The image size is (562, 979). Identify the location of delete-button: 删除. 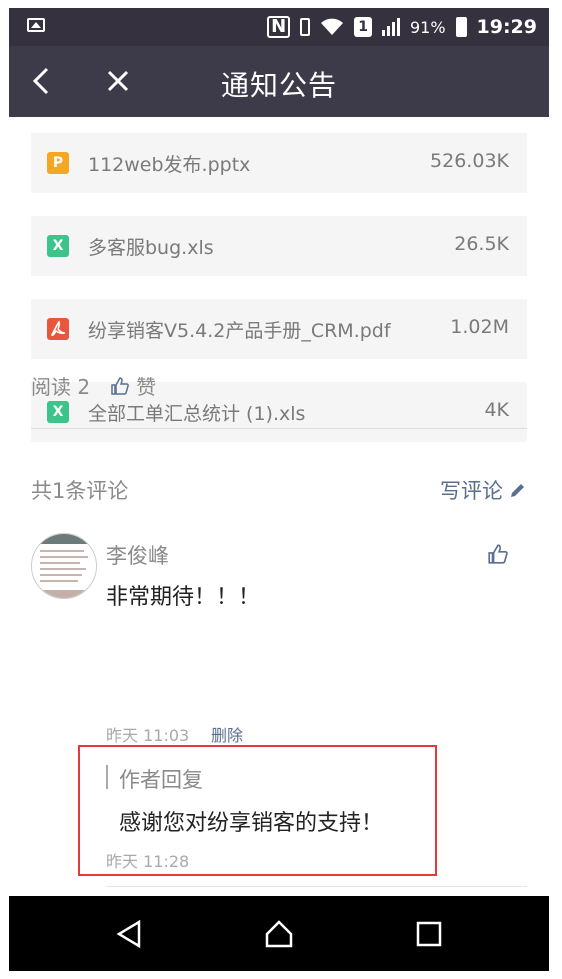
(227, 734).